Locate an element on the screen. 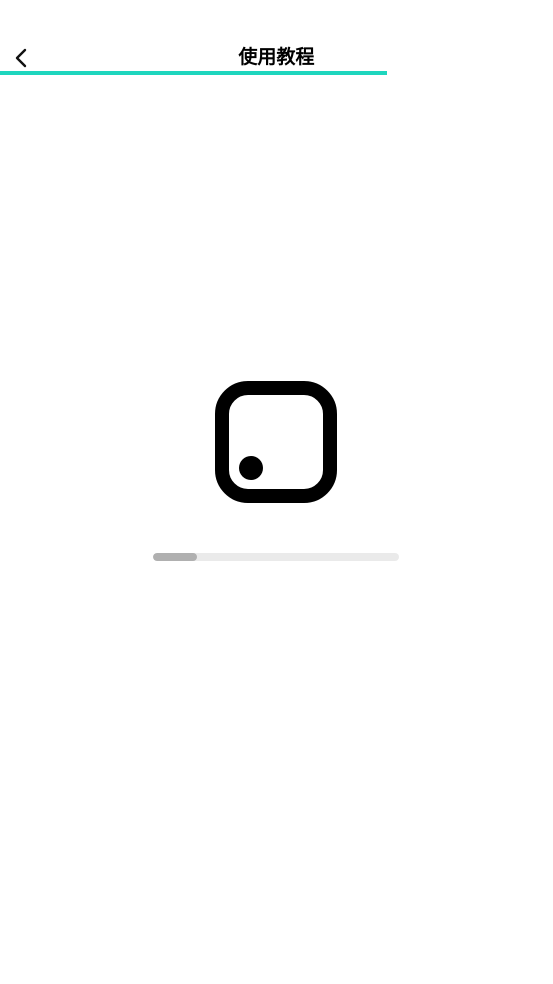 The height and width of the screenshot is (984, 553). loading-progress-bar is located at coordinates (276, 557).